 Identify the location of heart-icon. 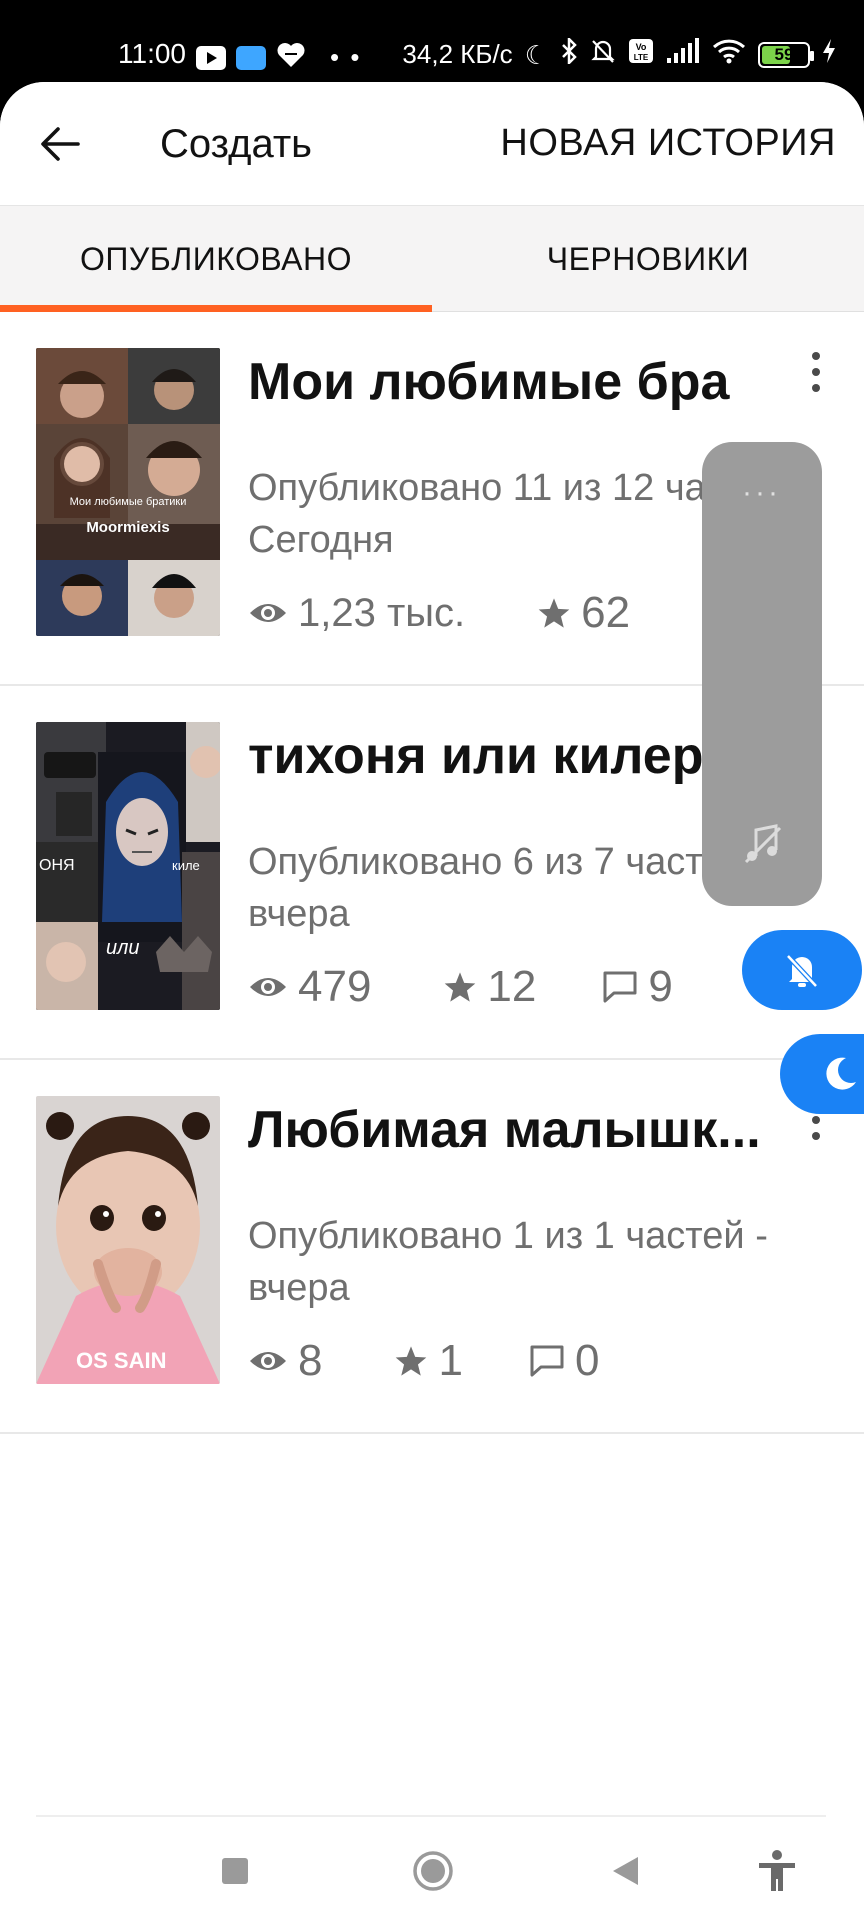
(291, 57).